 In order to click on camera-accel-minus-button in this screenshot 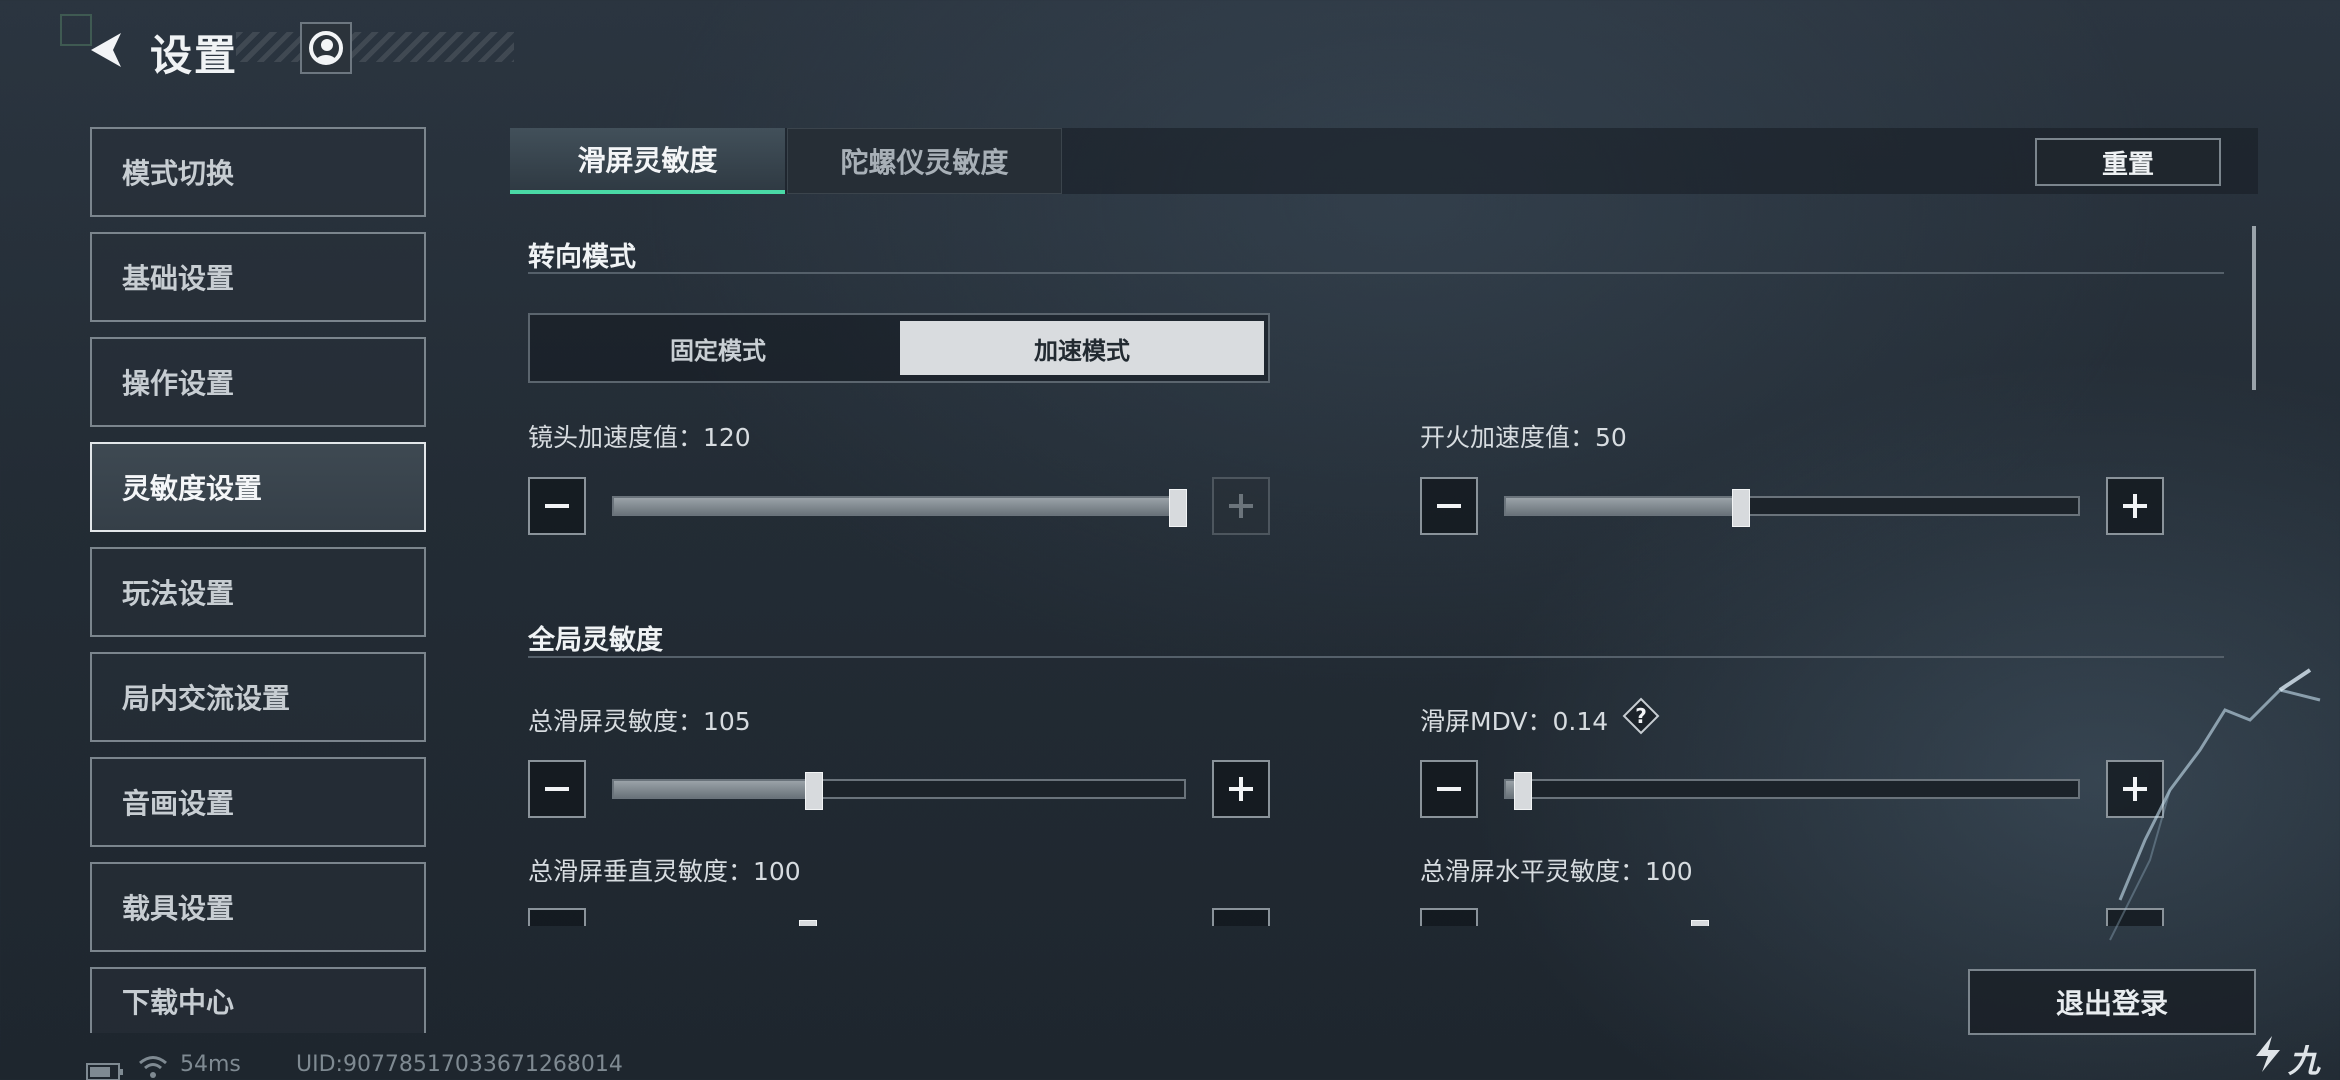, I will do `click(557, 506)`.